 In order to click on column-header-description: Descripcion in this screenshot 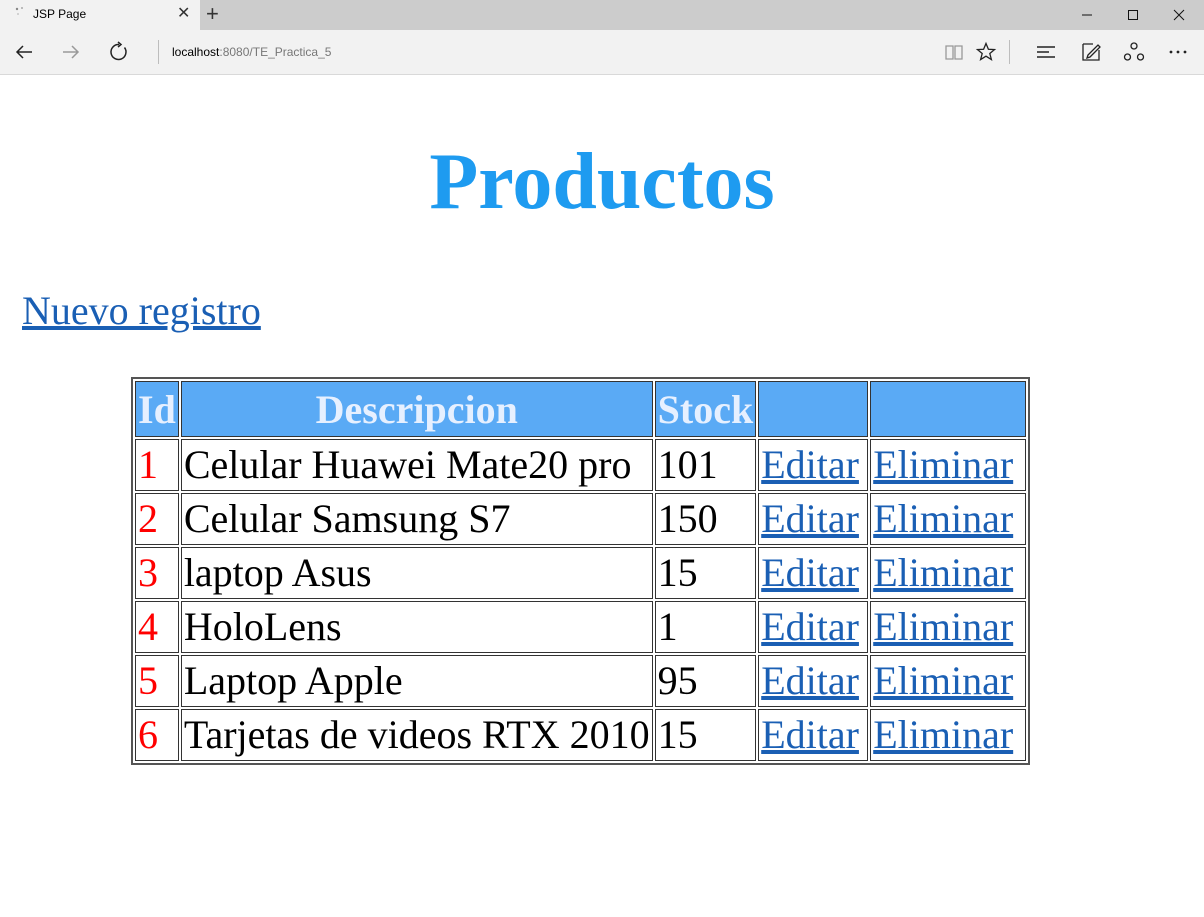, I will do `click(416, 409)`.